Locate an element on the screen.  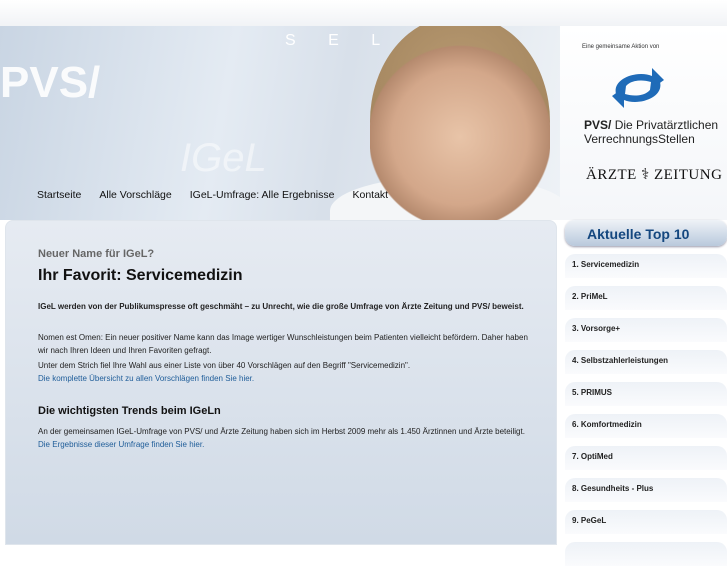
pvs-logo-subtext: VerrechnungsStellen is located at coordinates (639, 139).